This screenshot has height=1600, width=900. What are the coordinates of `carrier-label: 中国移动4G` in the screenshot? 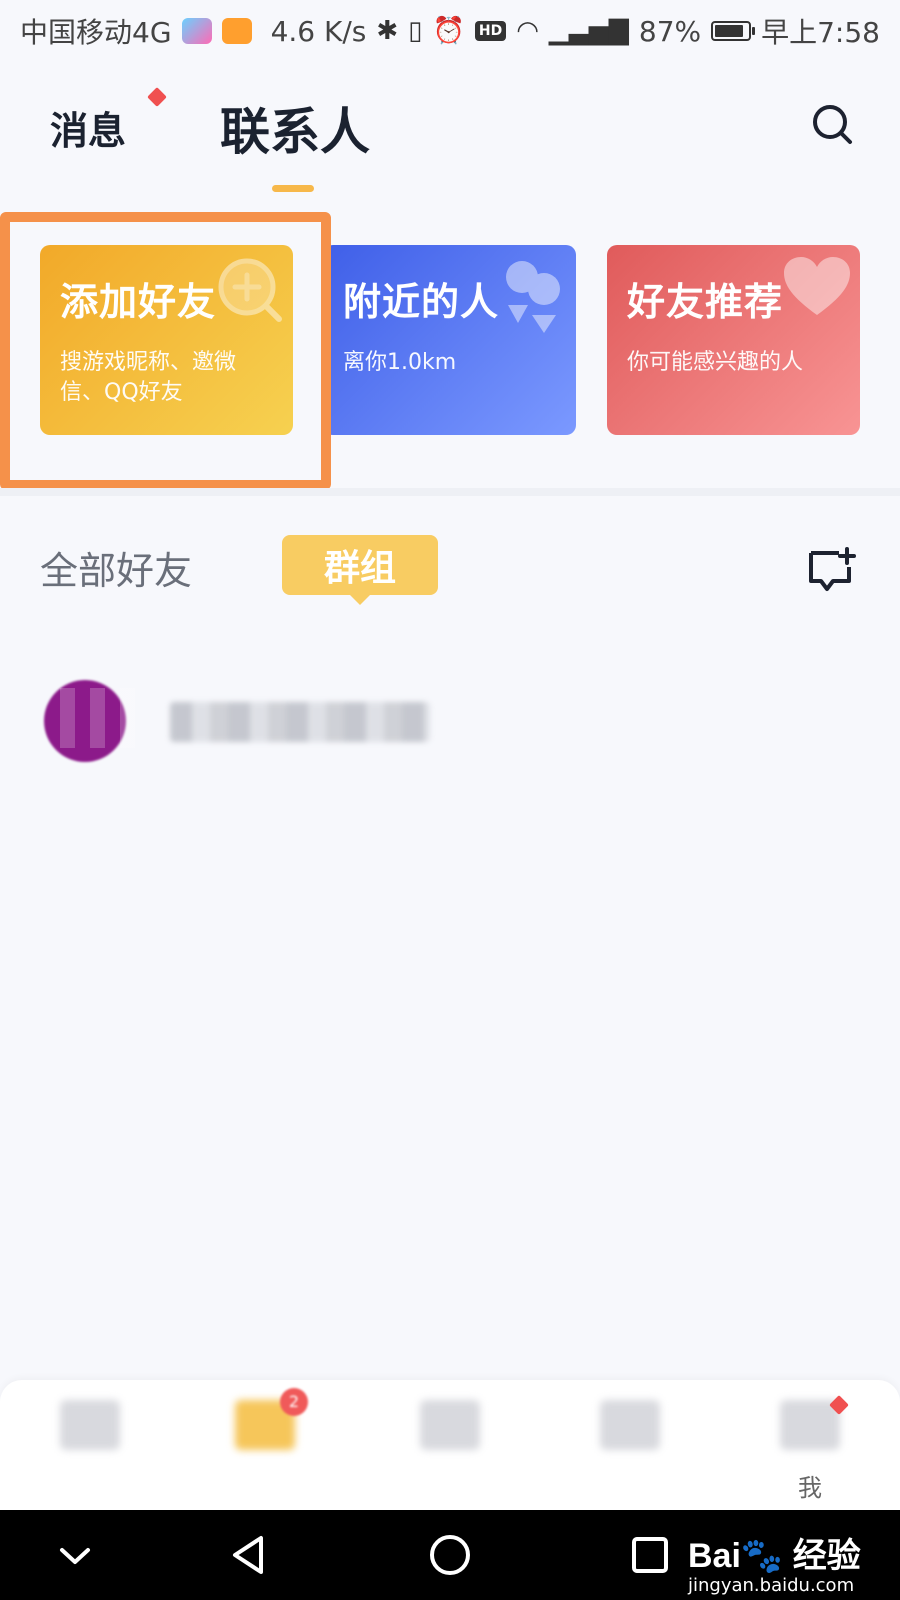 It's located at (96, 32).